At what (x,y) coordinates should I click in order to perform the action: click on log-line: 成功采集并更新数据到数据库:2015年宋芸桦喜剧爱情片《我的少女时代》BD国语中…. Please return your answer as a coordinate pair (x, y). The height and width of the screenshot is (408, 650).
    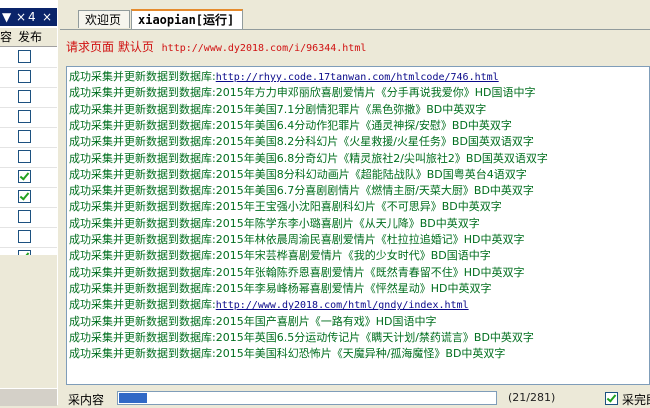
    Looking at the image, I should click on (280, 256).